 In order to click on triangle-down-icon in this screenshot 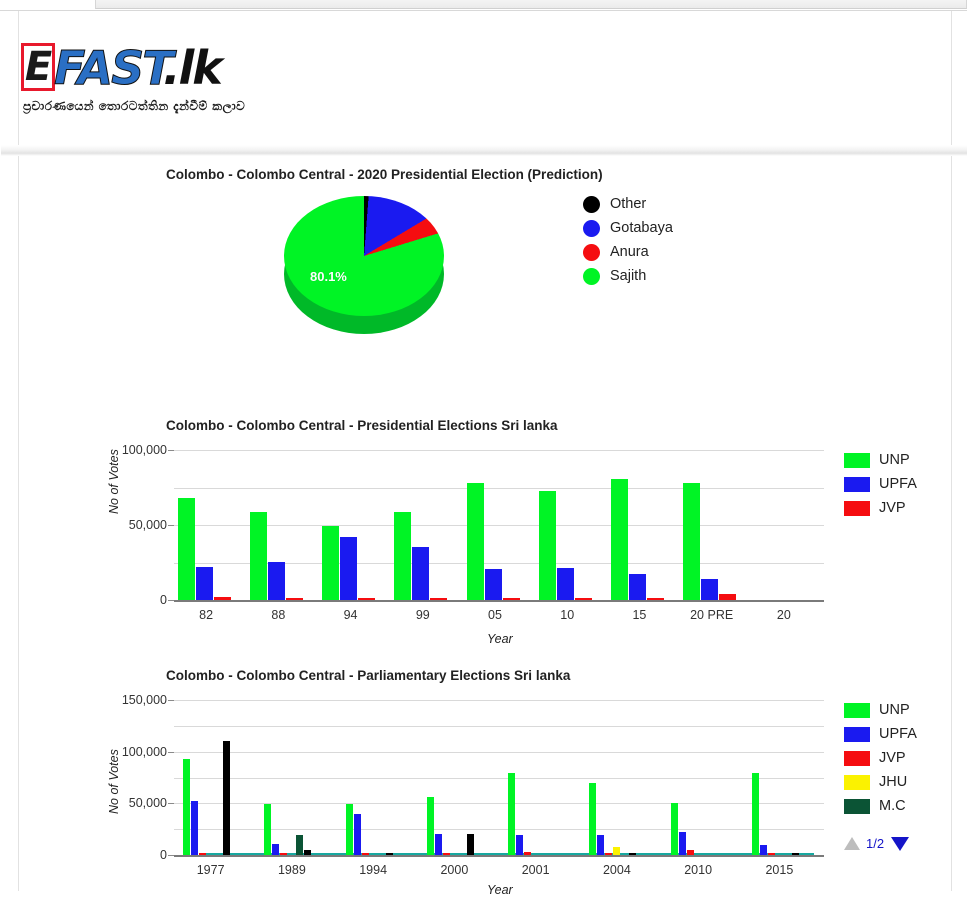, I will do `click(900, 843)`.